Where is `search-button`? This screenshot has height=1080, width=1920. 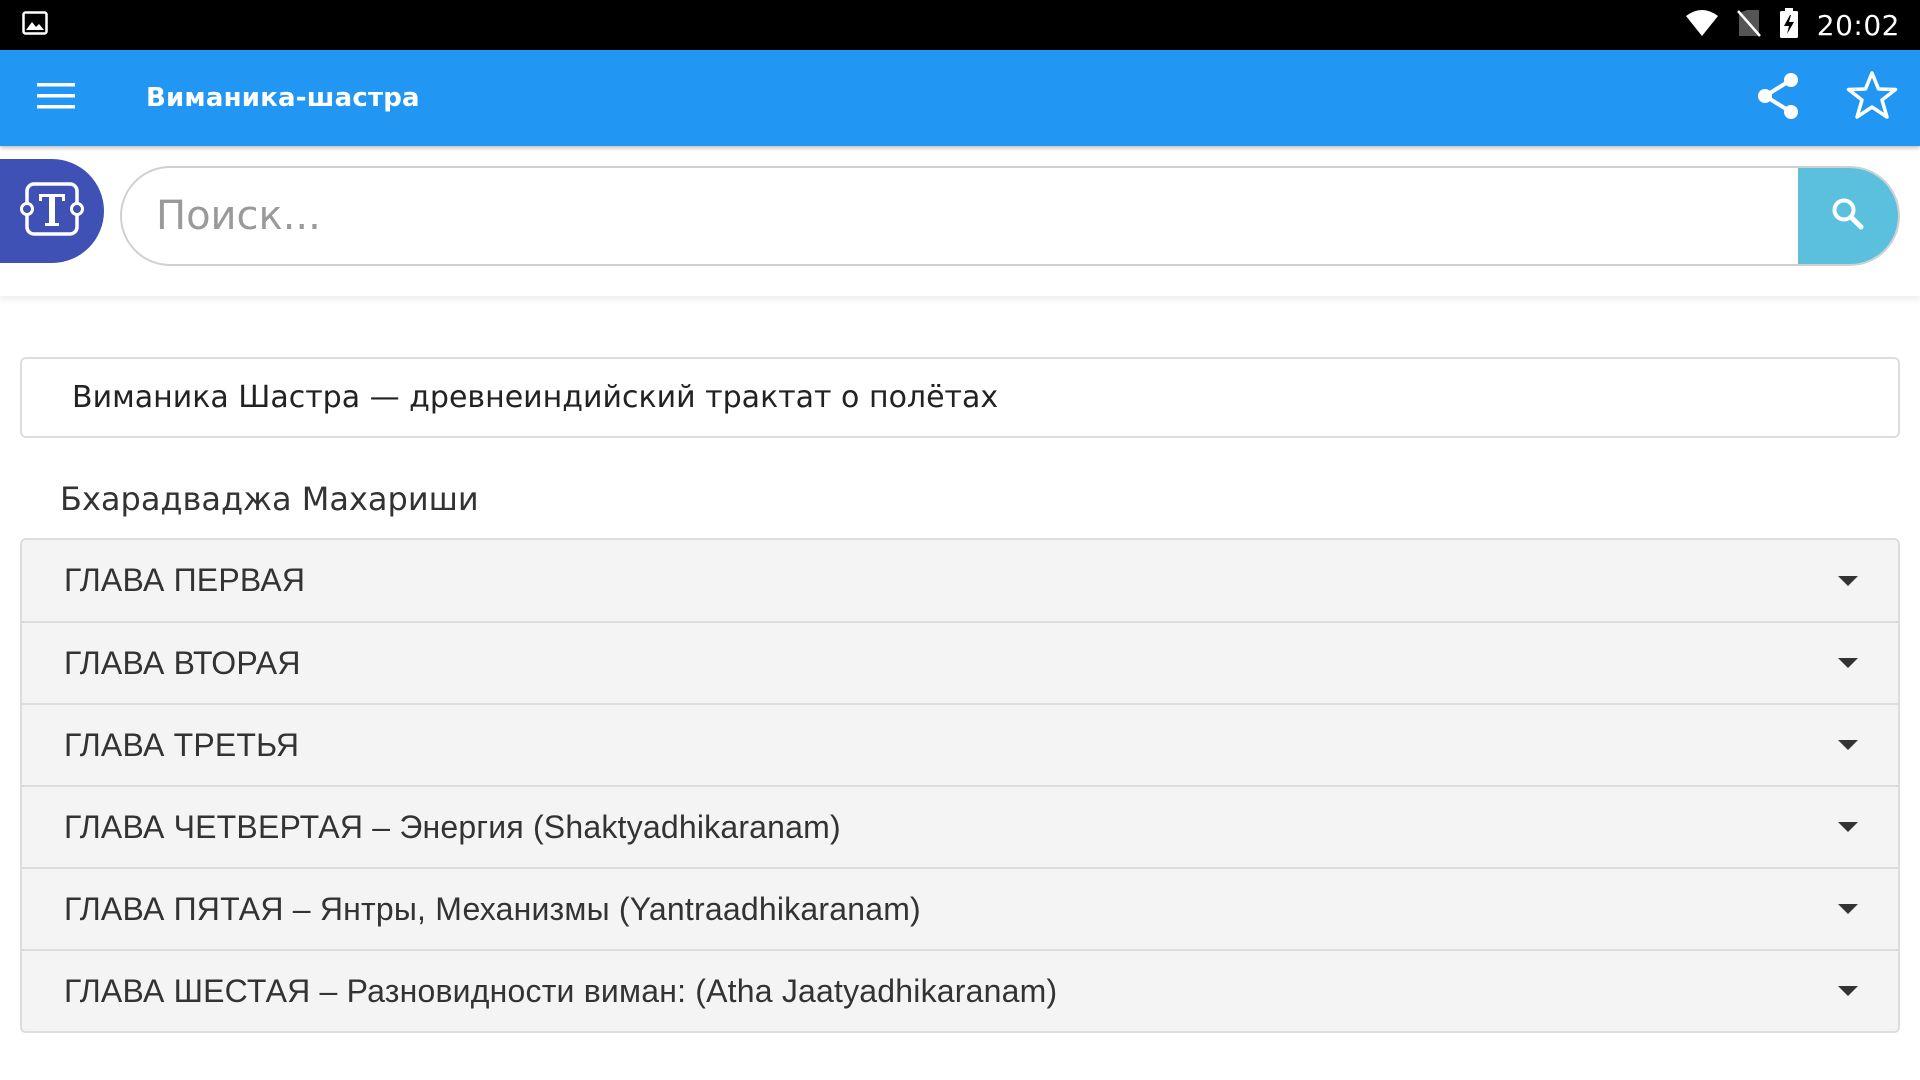 search-button is located at coordinates (1848, 216).